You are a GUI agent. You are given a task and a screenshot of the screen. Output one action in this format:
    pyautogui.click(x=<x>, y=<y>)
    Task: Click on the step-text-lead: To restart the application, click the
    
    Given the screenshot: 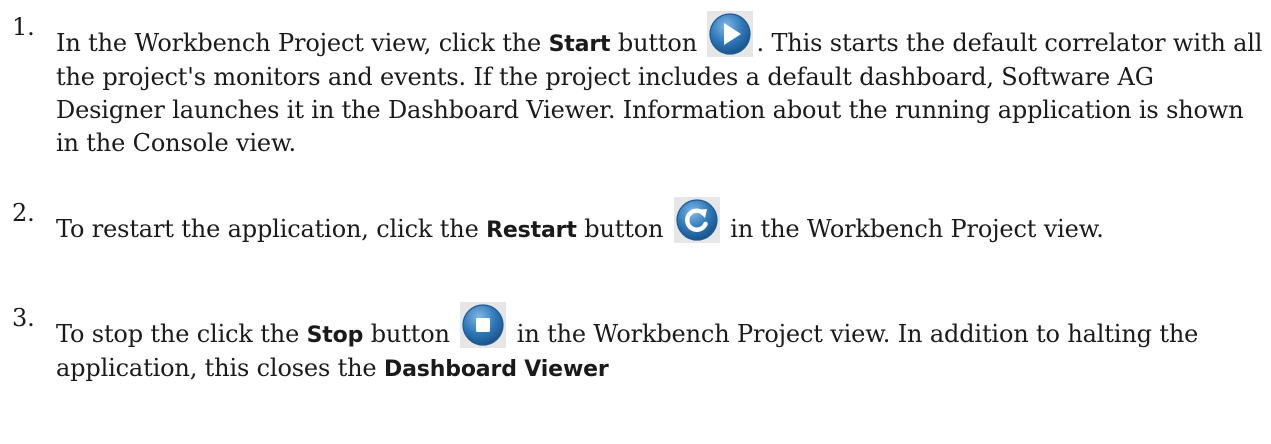 What is the action you would take?
    pyautogui.click(x=271, y=229)
    